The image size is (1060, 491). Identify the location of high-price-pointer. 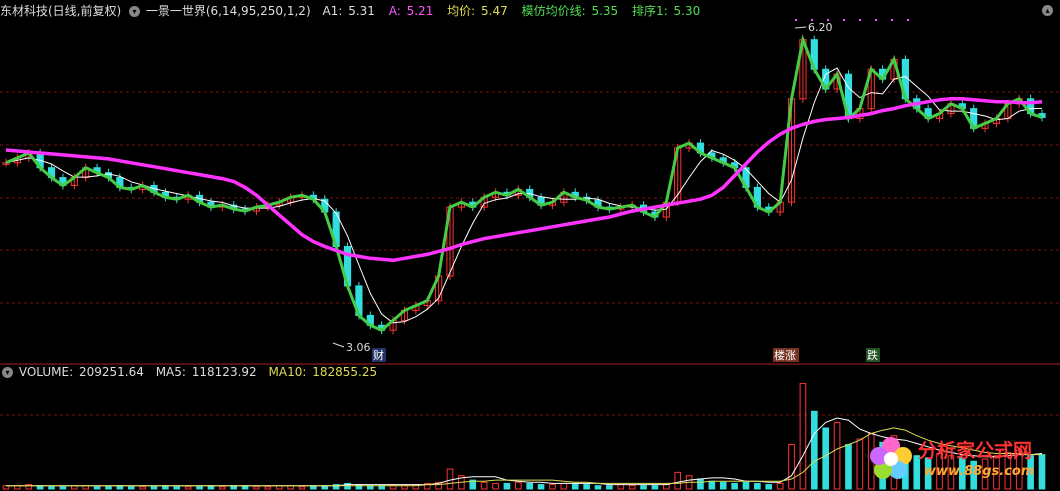
(800, 27).